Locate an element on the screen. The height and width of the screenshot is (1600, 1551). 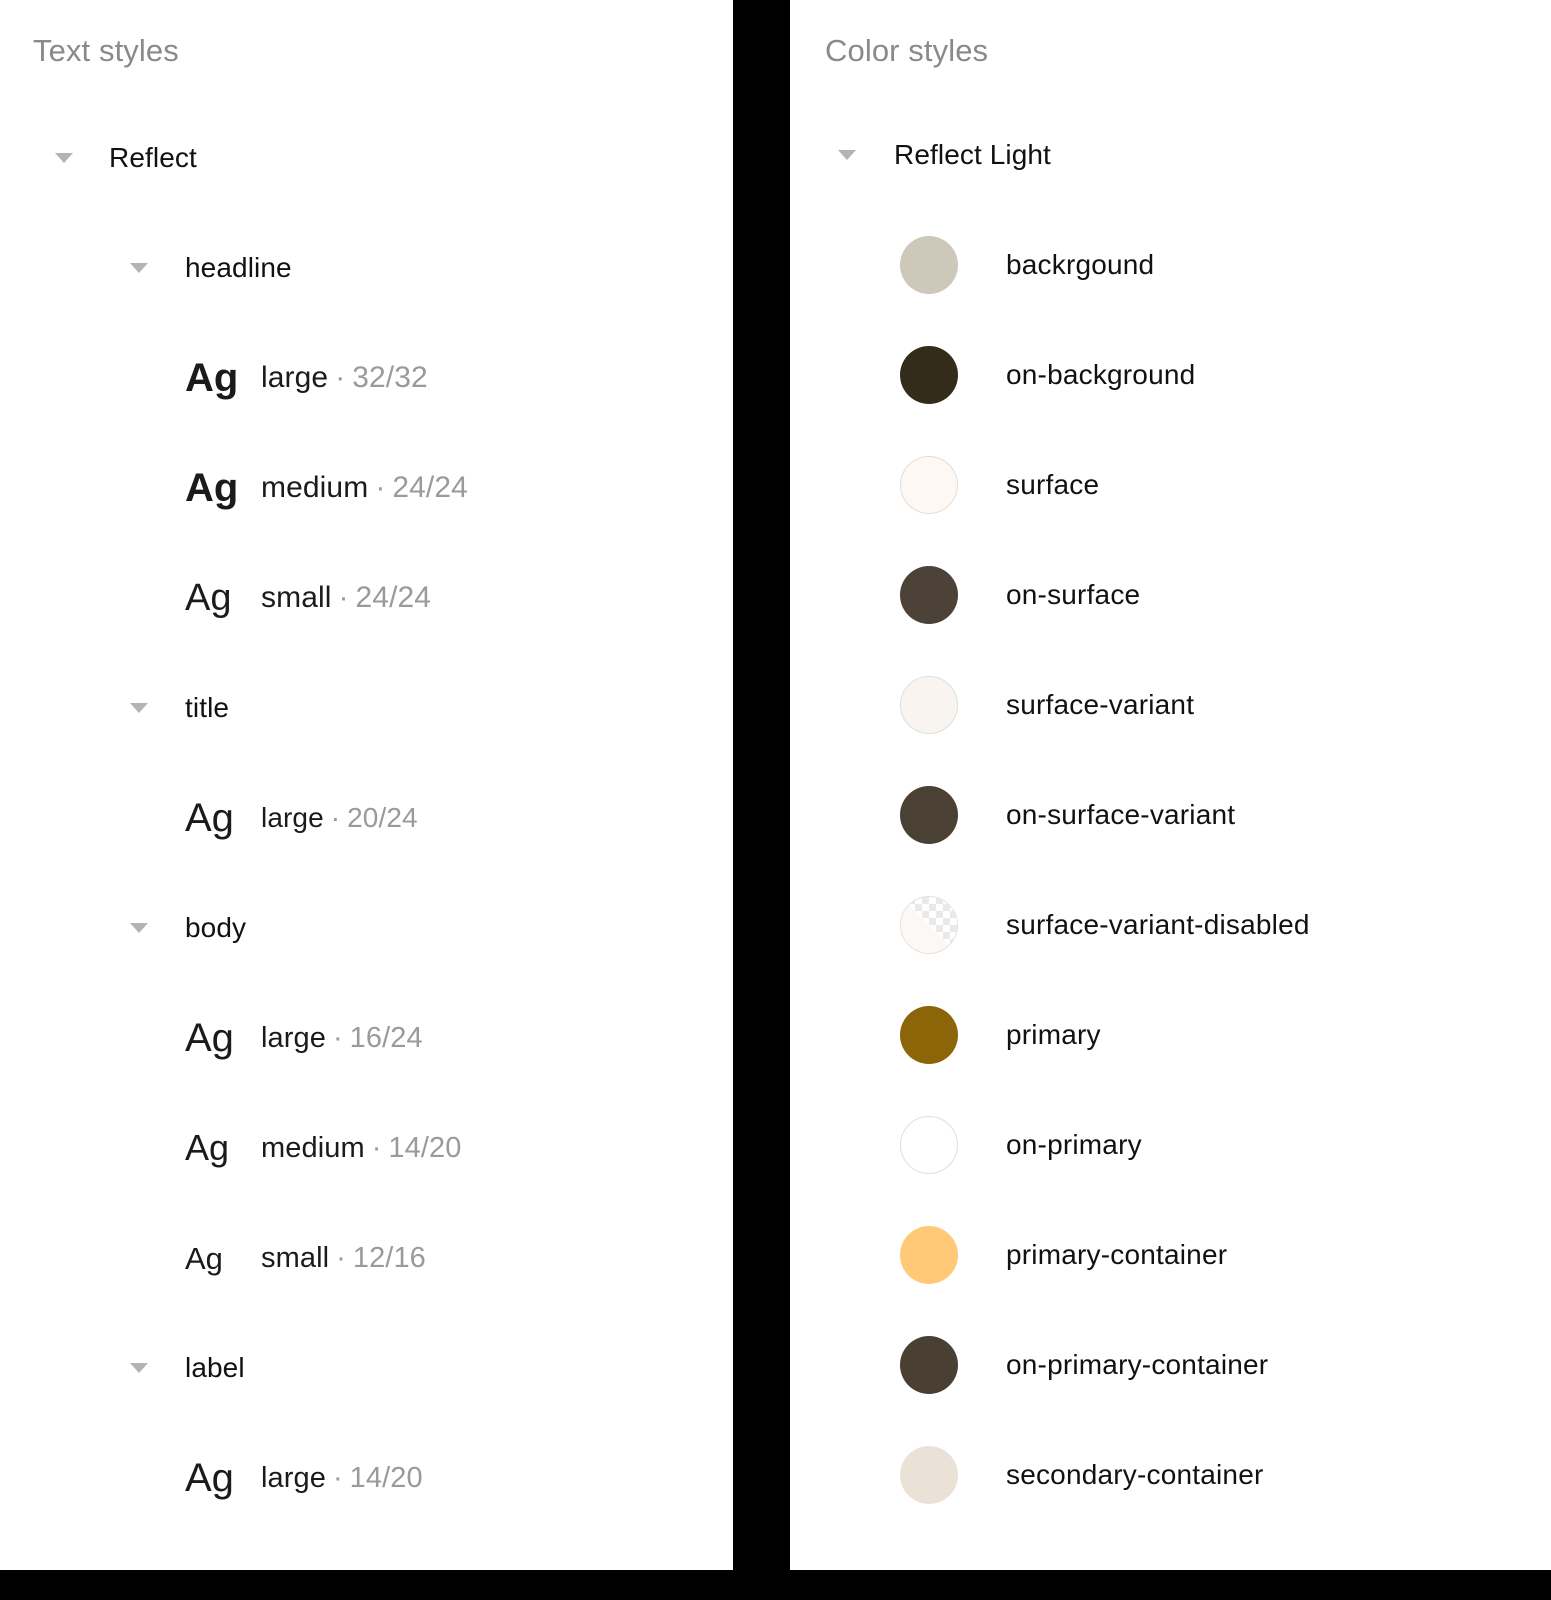
tree-group-headline: headline is located at coordinates (211, 268).